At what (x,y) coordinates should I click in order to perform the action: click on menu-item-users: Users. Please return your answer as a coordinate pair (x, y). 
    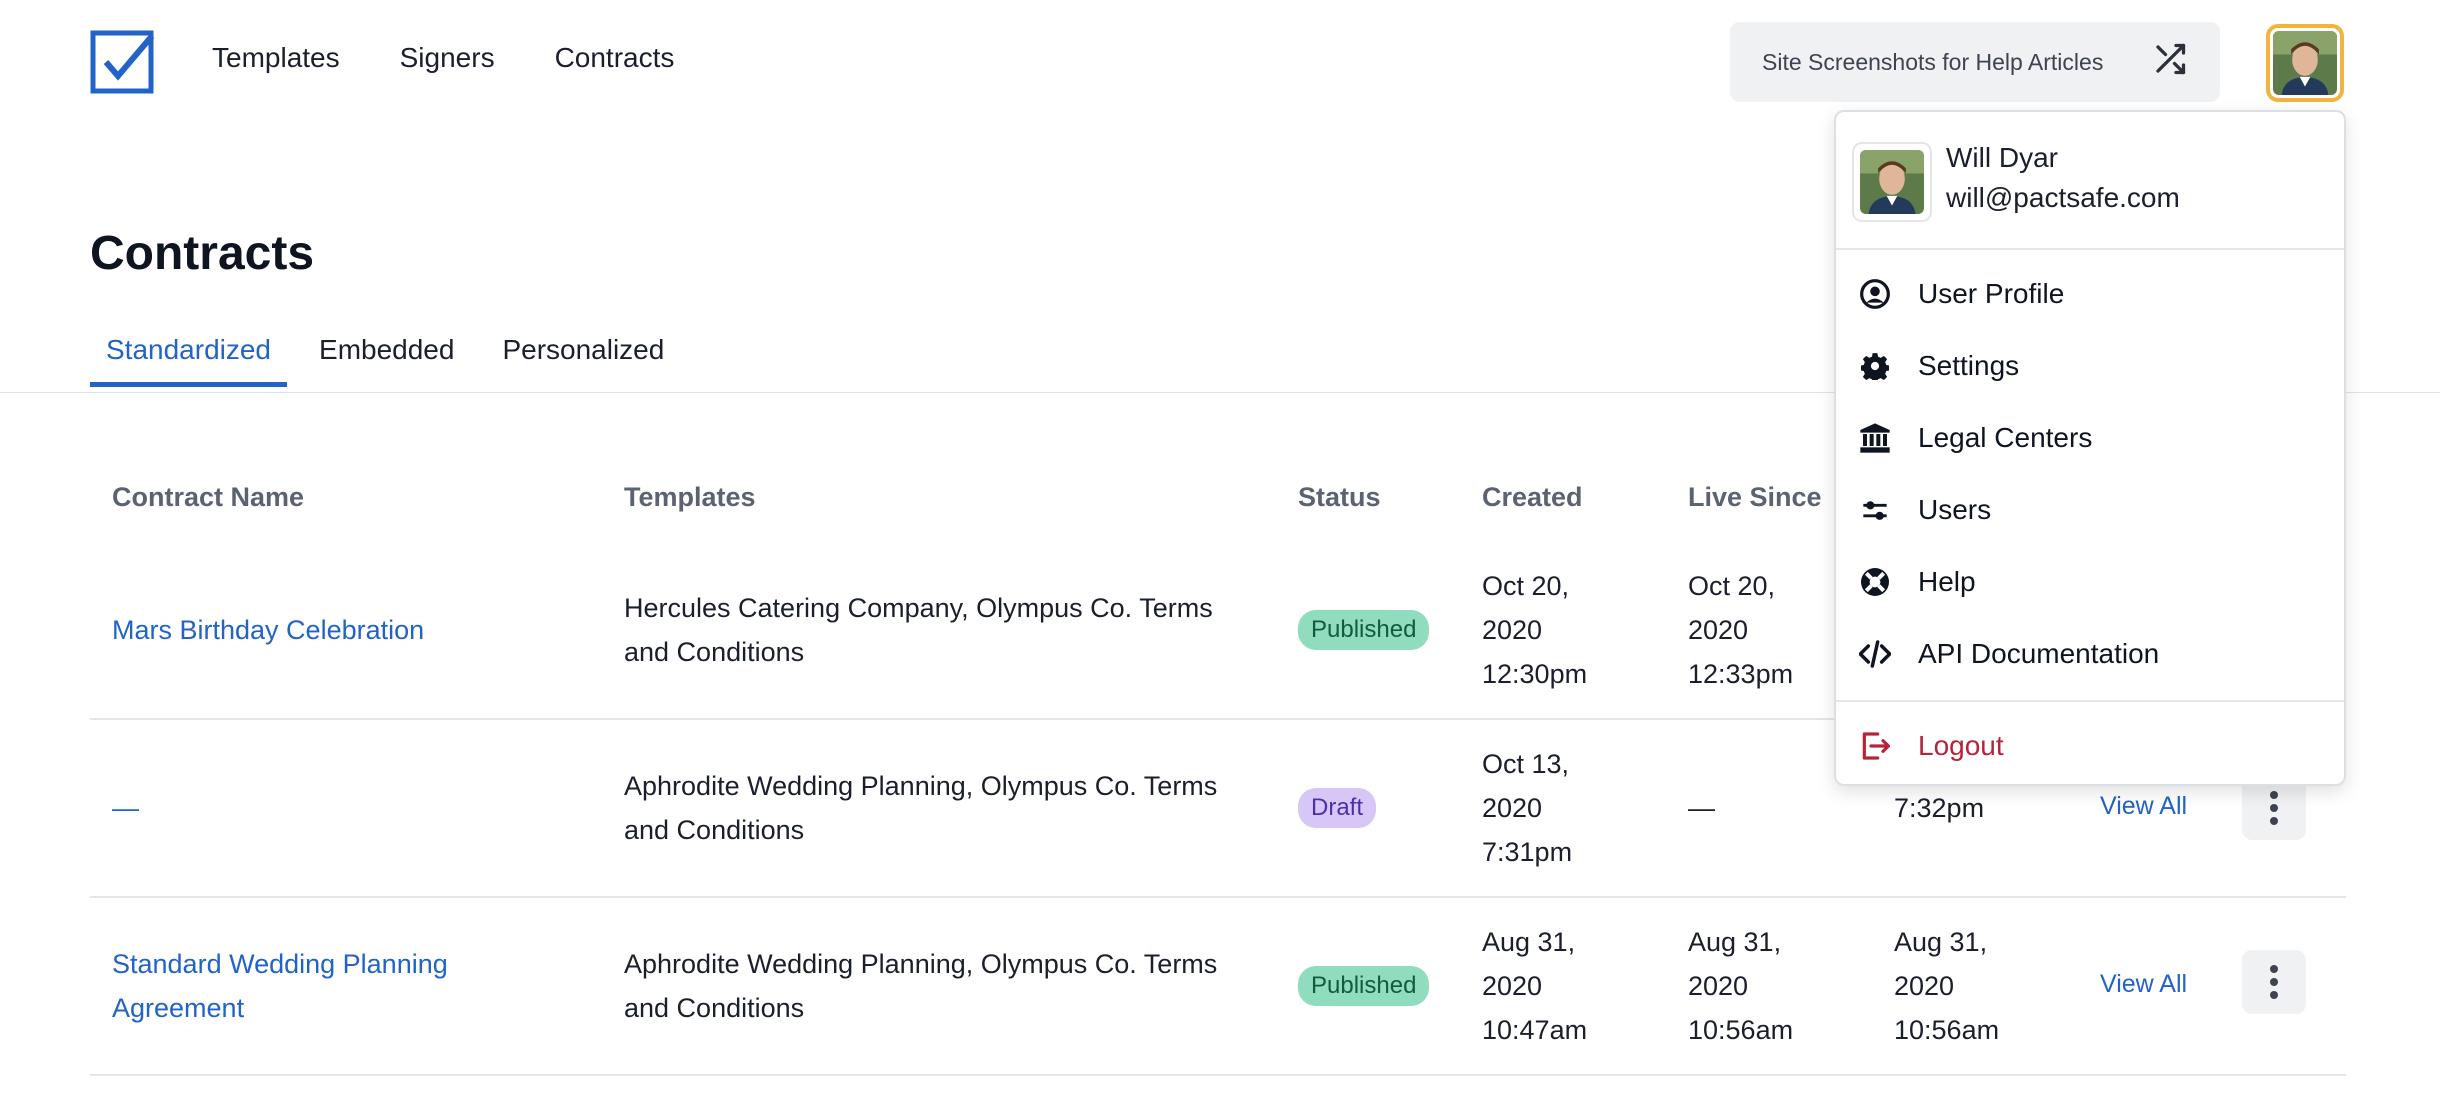
    Looking at the image, I should click on (2090, 510).